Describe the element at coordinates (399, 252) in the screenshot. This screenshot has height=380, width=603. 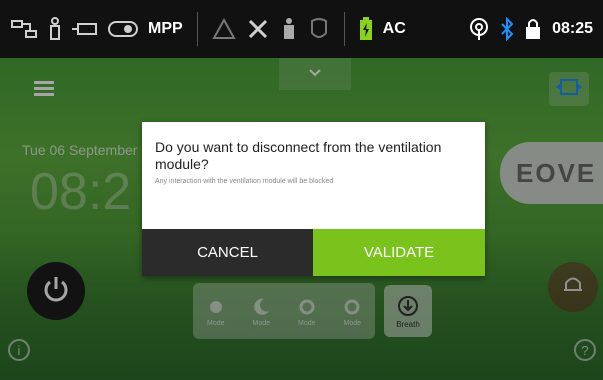
I see `validate-button: VALIDATE` at that location.